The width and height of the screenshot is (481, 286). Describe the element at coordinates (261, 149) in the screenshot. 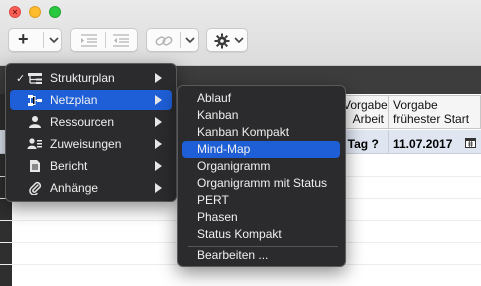

I see `submenu-item-mind-map: Mind-Map` at that location.